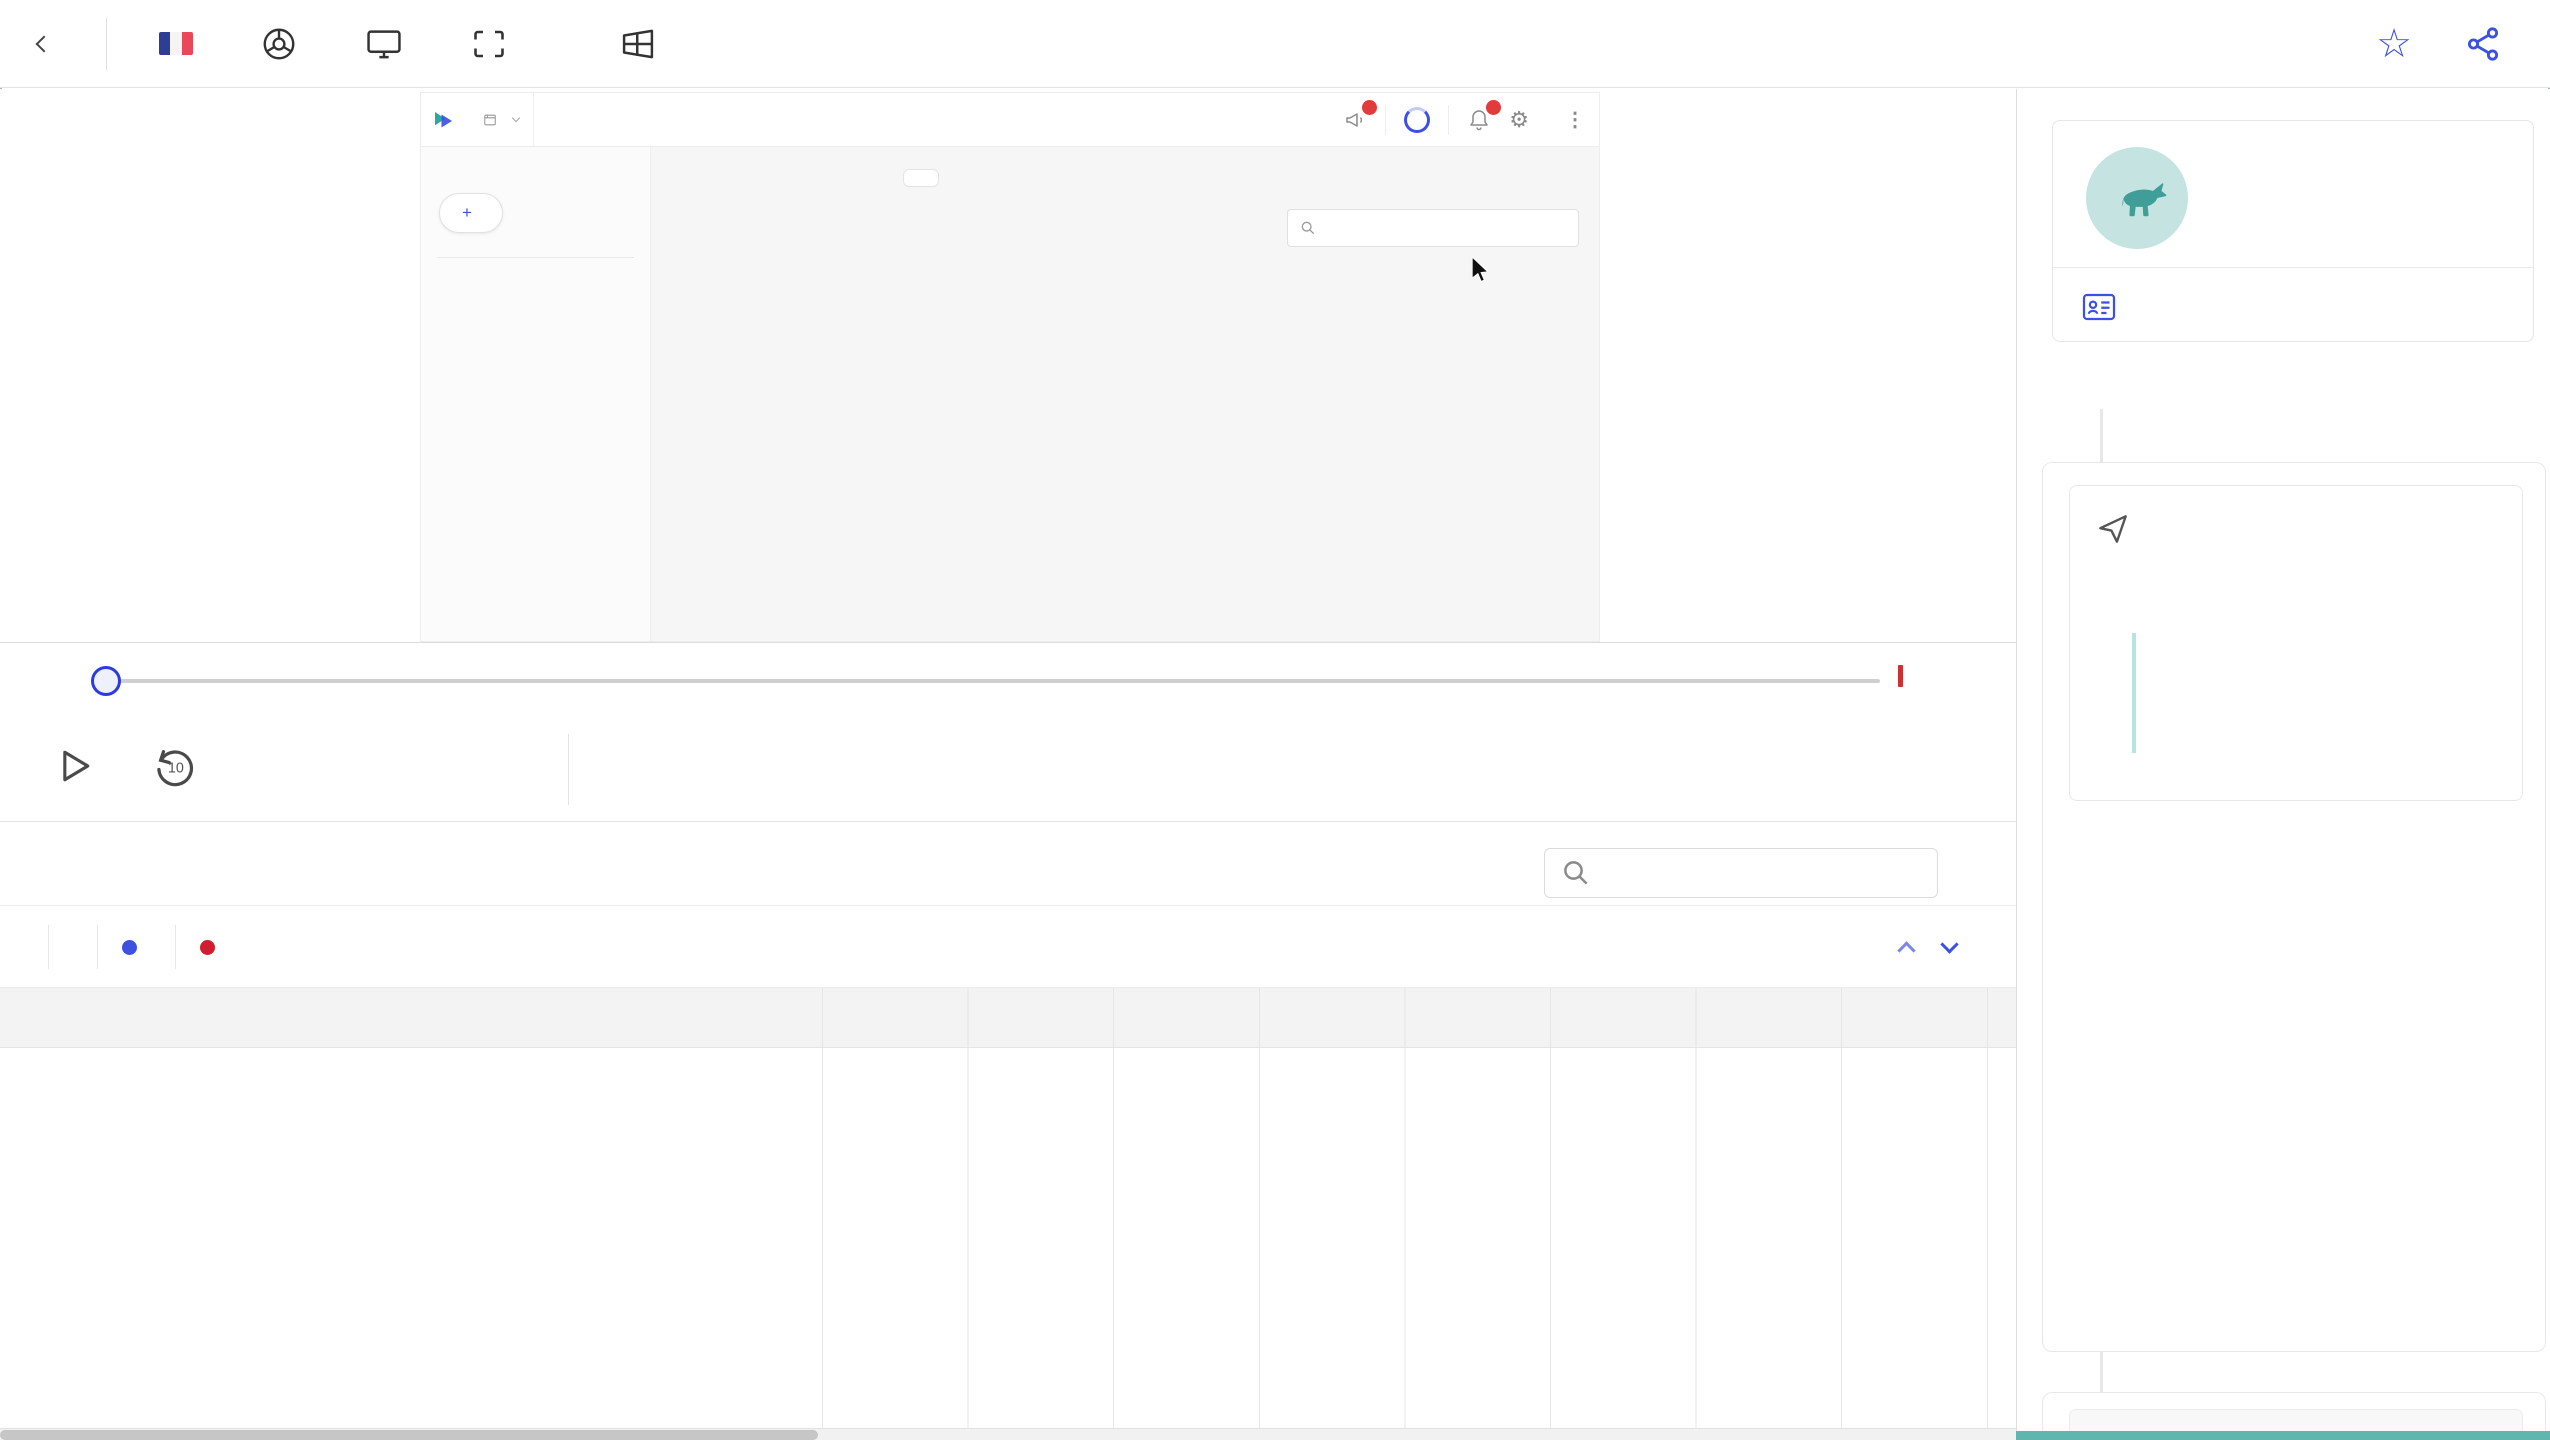 This screenshot has width=2550, height=1440. Describe the element at coordinates (2294, 907) in the screenshot. I see `events-group-card` at that location.